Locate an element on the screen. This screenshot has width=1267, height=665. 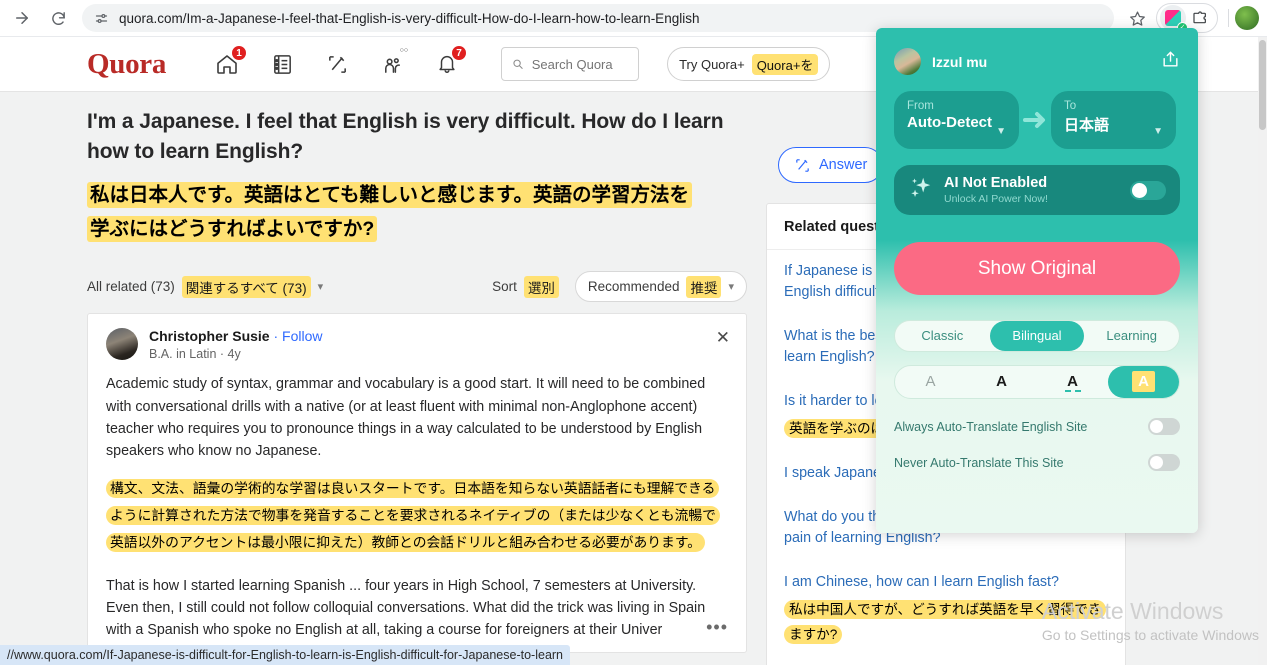
sparkle-icon is located at coordinates (921, 190).